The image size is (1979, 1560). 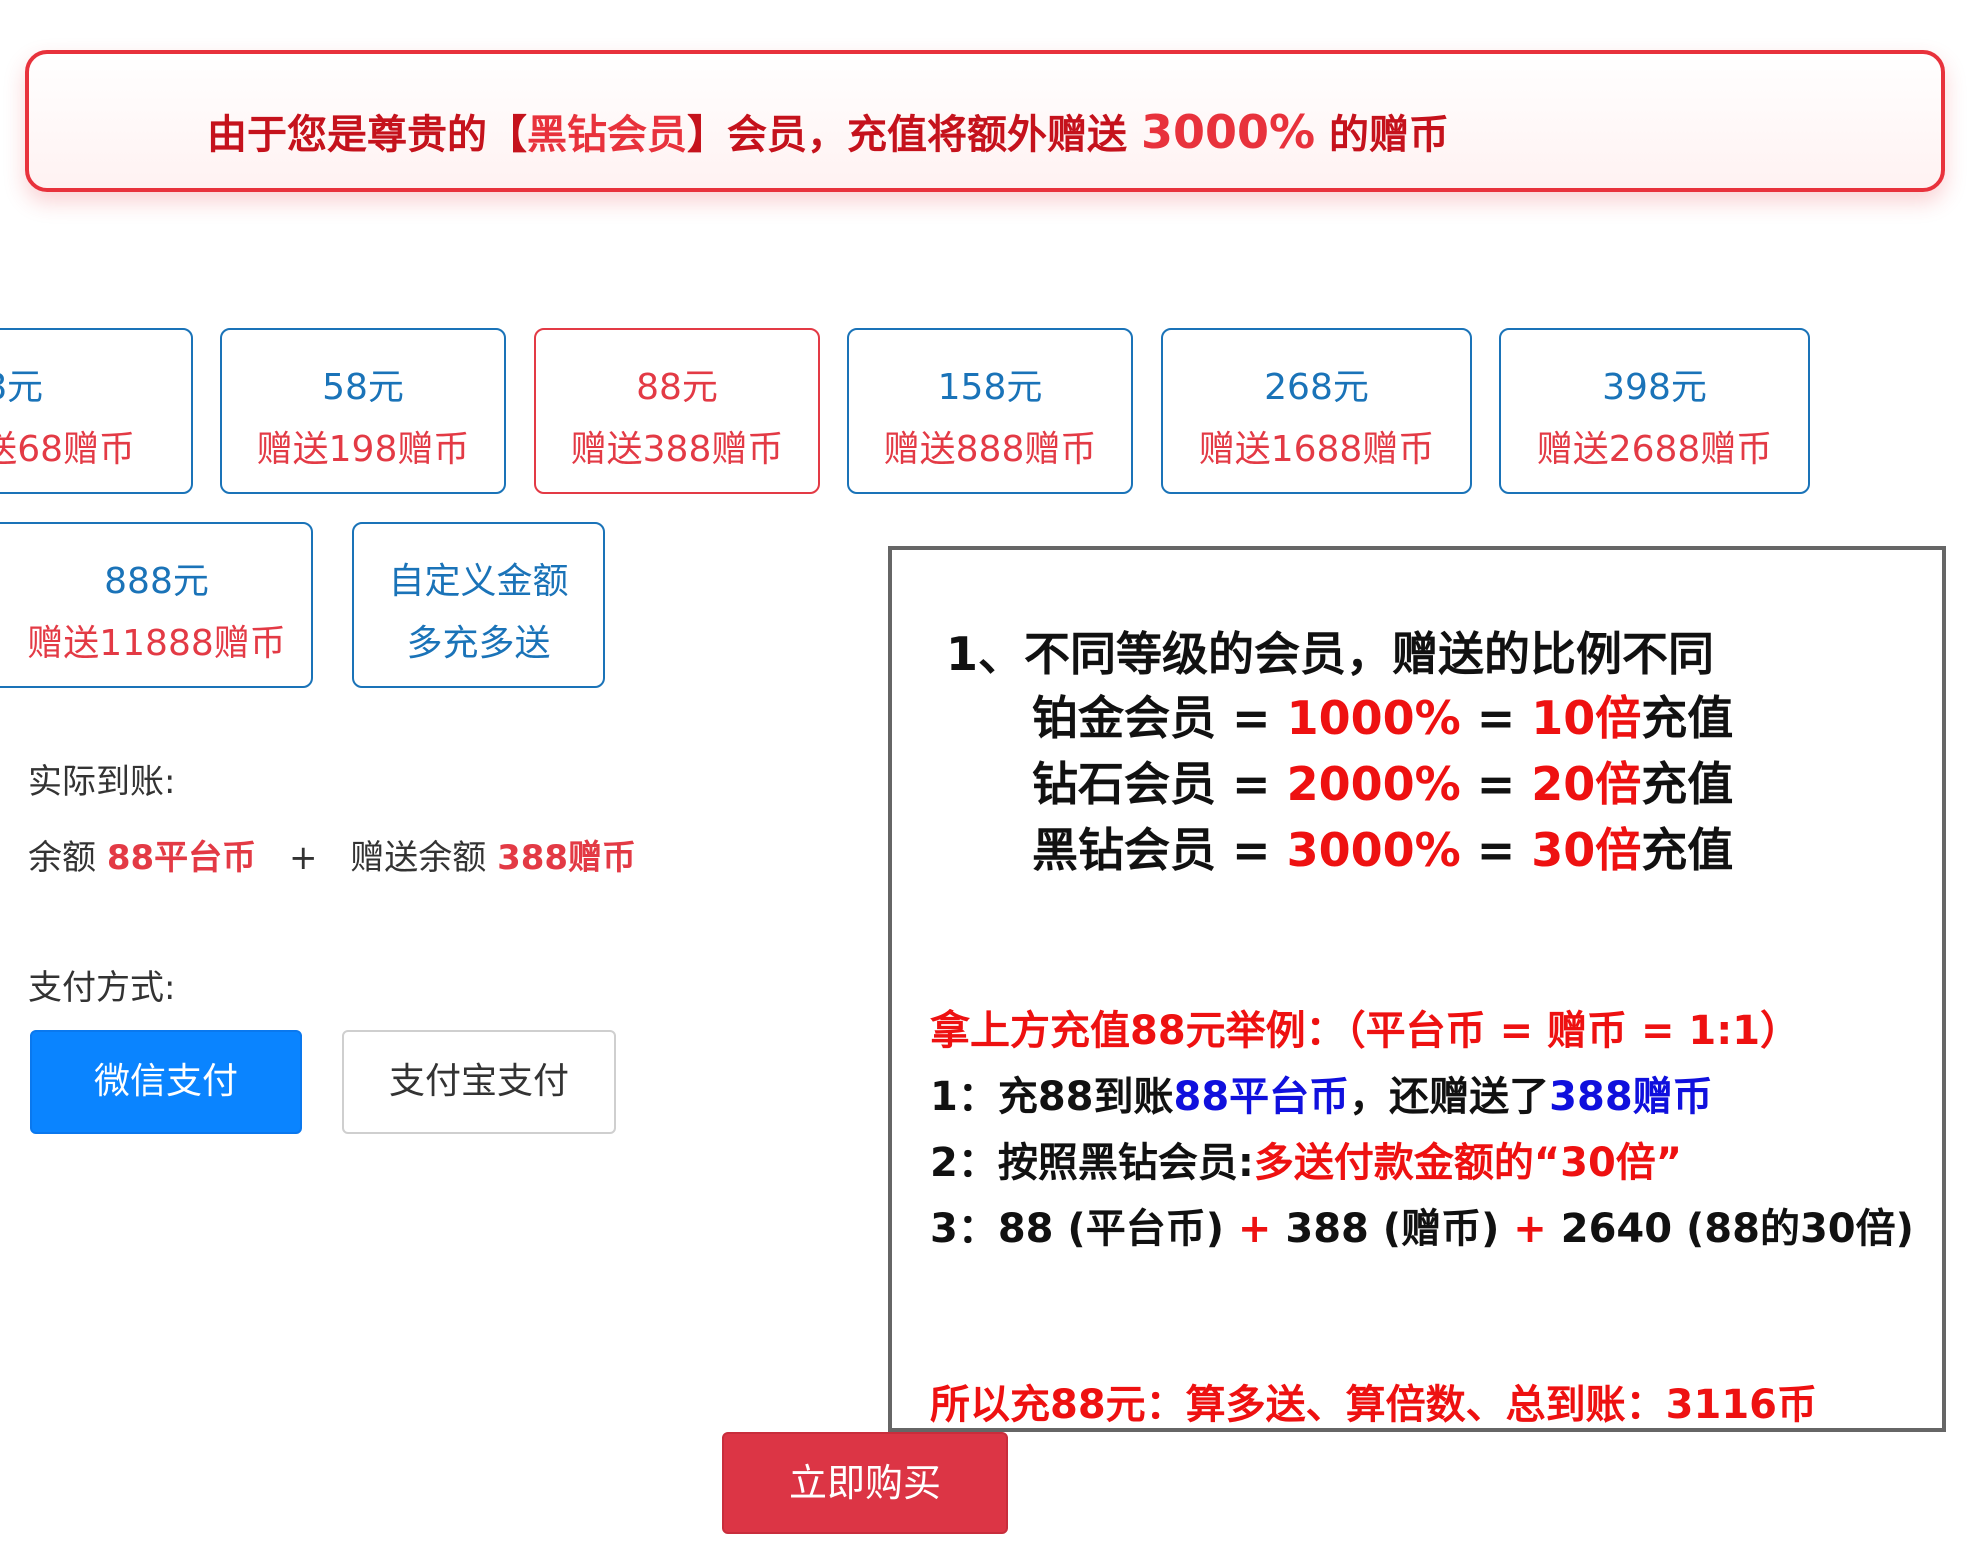 I want to click on example-step-2: 2：按照黑钻会员:多送付款金额的“30倍”, so click(x=1306, y=1163).